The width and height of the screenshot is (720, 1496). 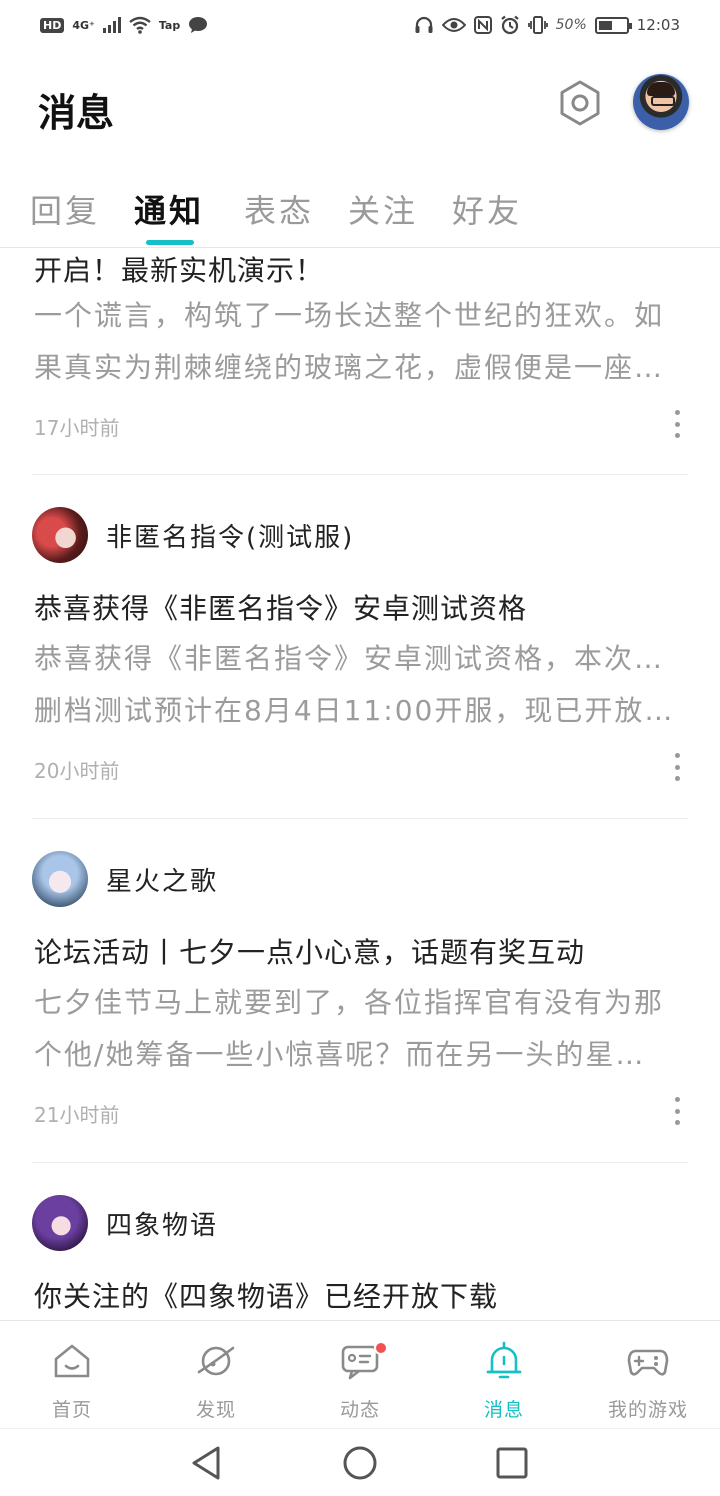 What do you see at coordinates (169, 25) in the screenshot?
I see `tap-indicator: Tap` at bounding box center [169, 25].